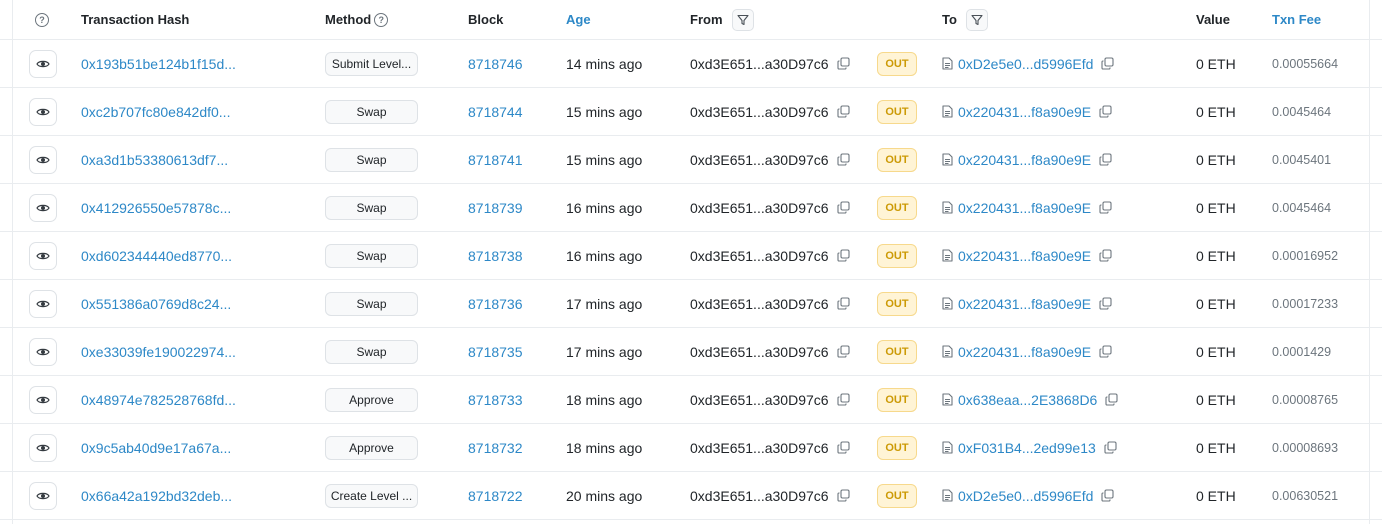 This screenshot has height=524, width=1382. I want to click on header-help: ?, so click(42, 19).